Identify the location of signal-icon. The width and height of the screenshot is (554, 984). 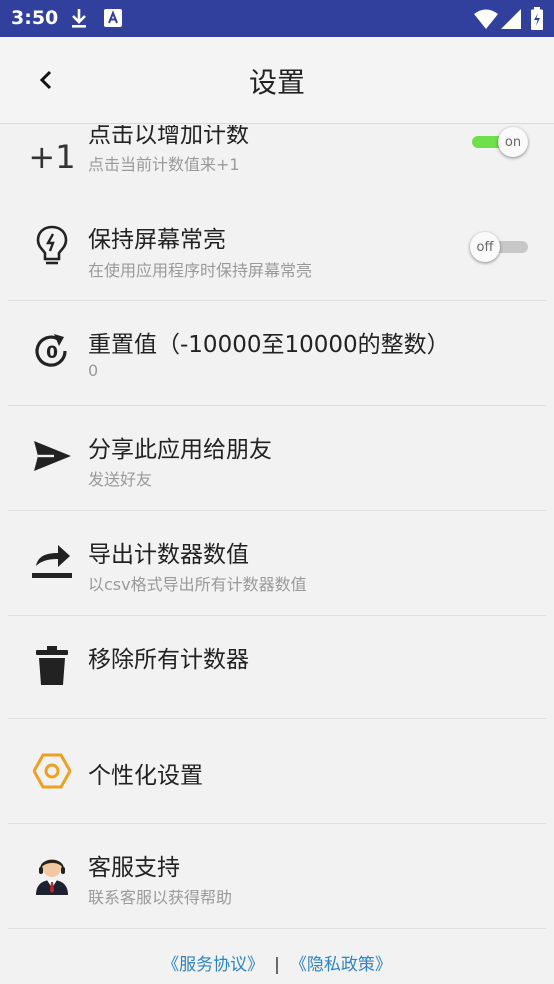
(511, 21).